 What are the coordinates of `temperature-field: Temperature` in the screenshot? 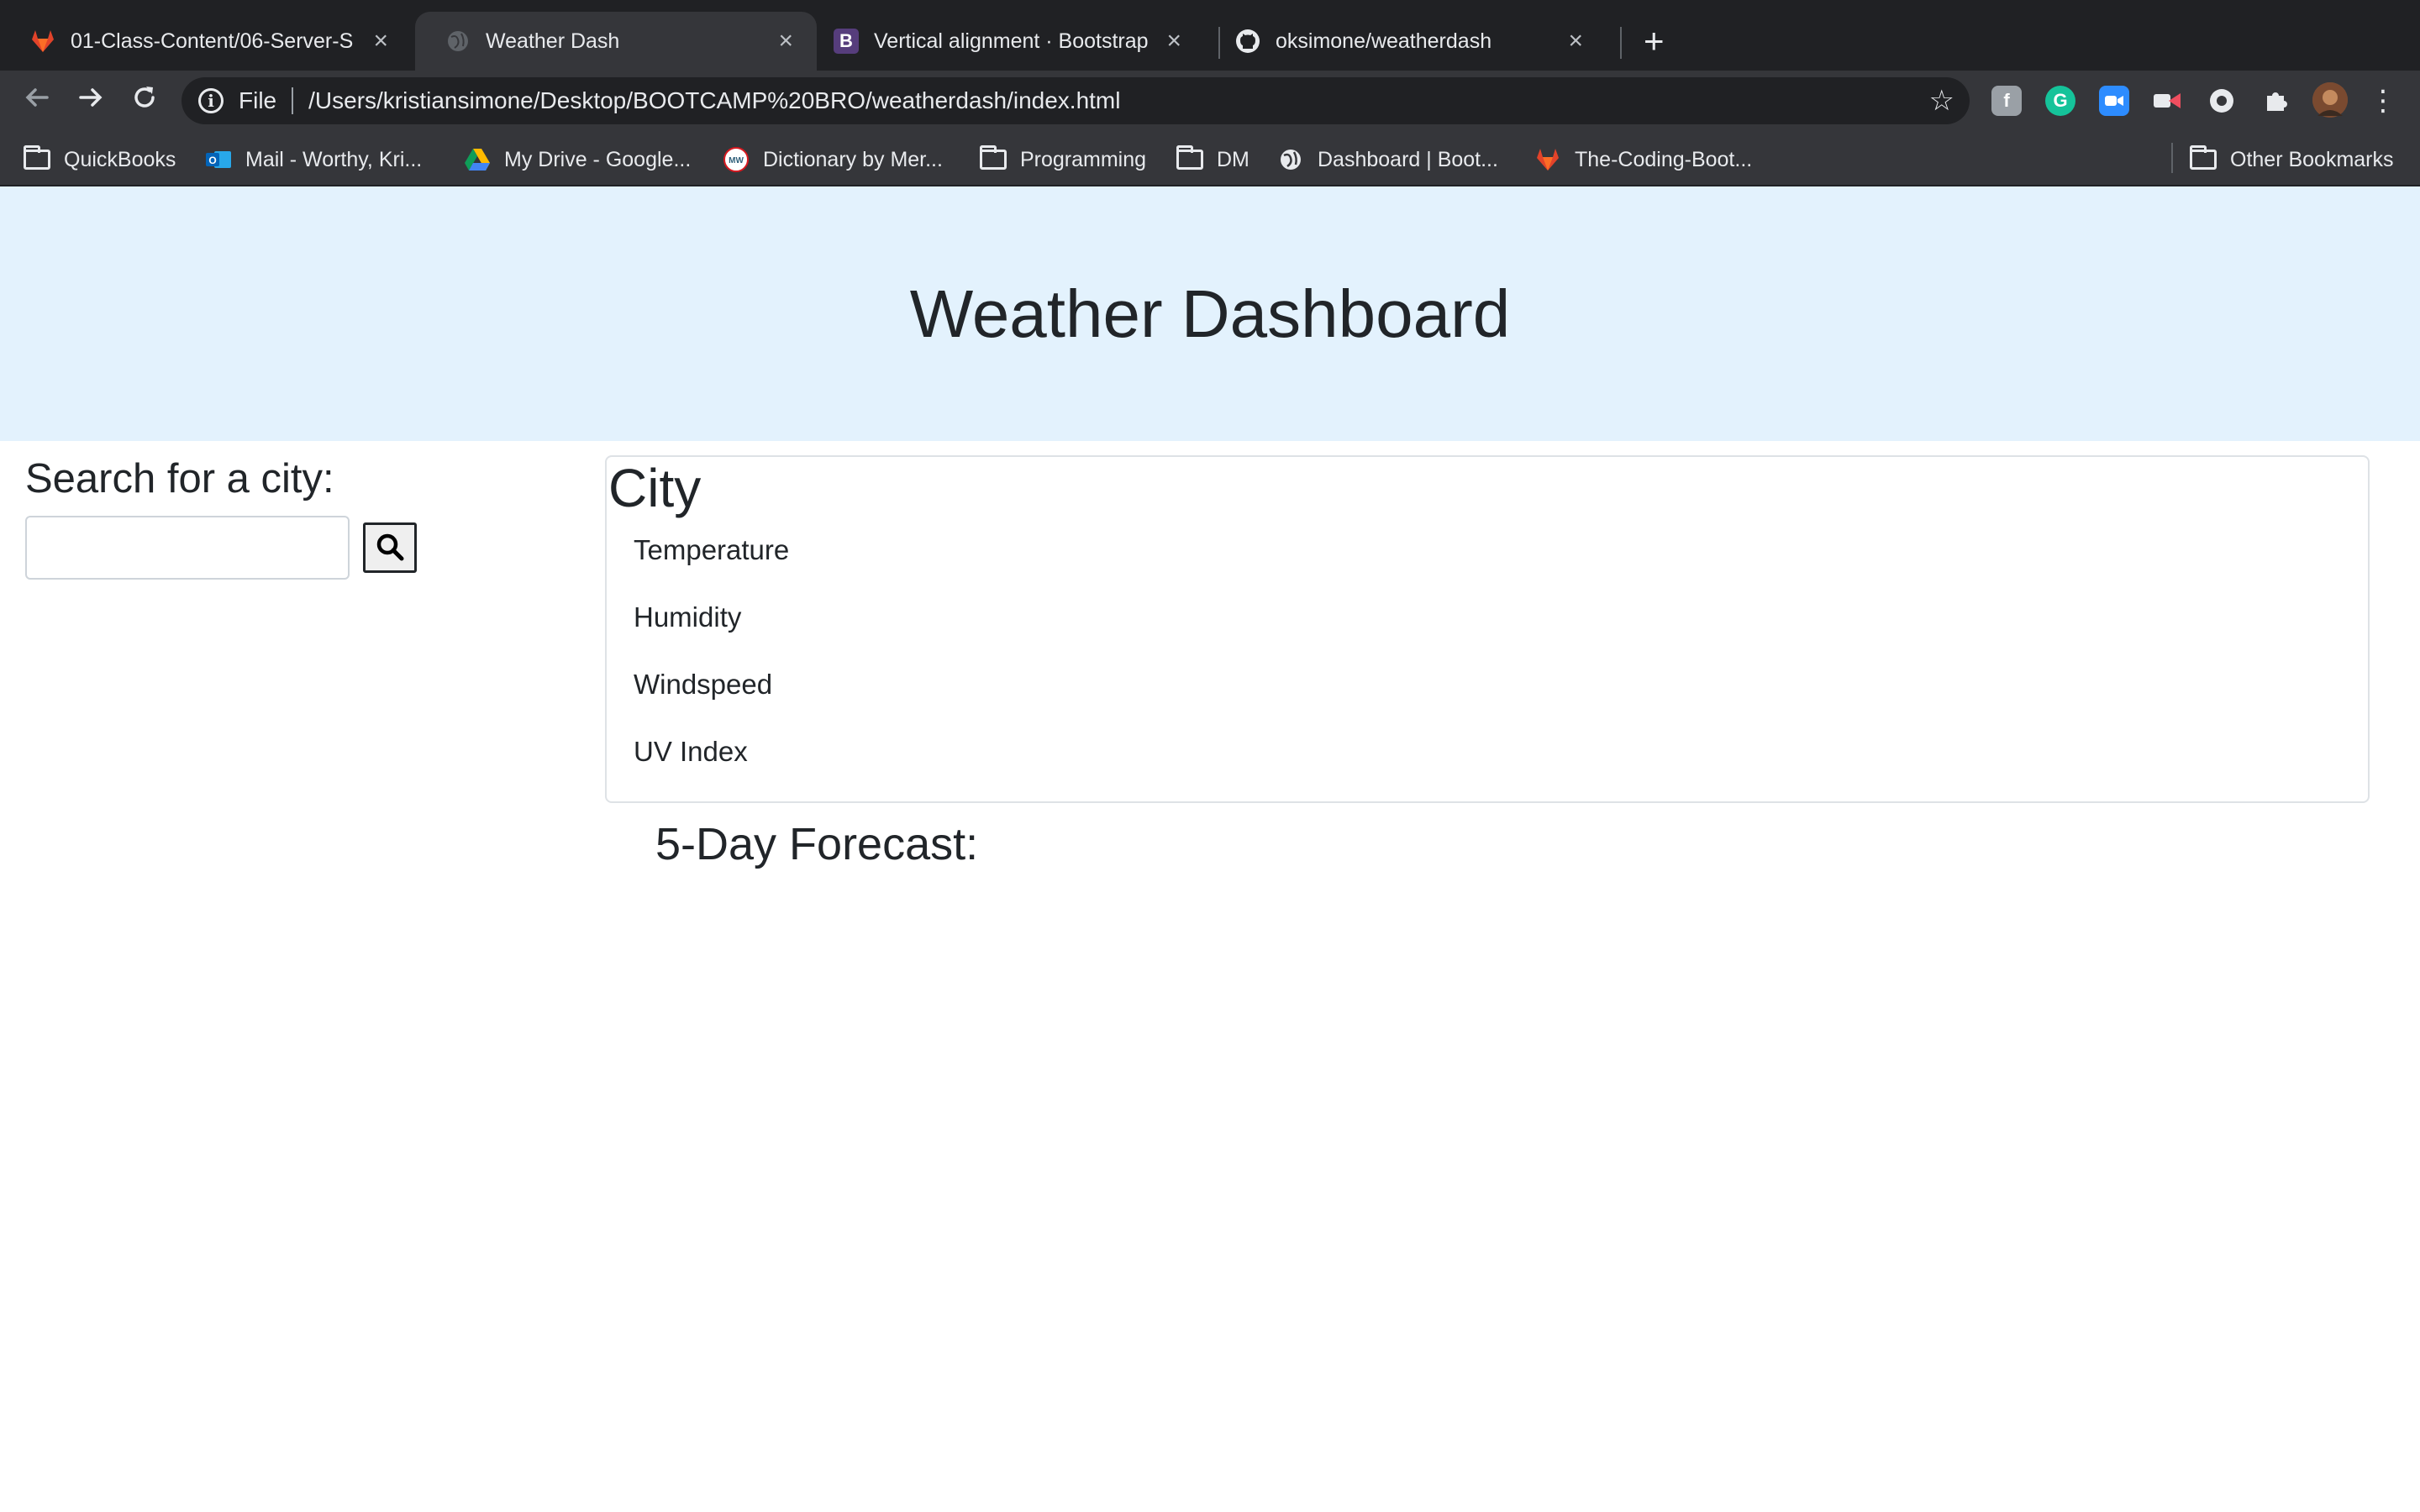 It's located at (712, 549).